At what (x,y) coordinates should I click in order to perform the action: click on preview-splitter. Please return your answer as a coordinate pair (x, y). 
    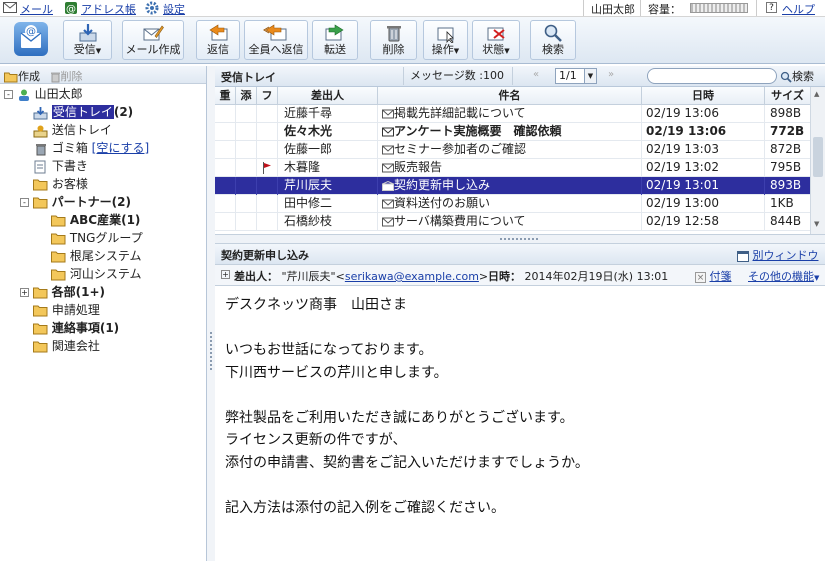
    Looking at the image, I should click on (520, 239).